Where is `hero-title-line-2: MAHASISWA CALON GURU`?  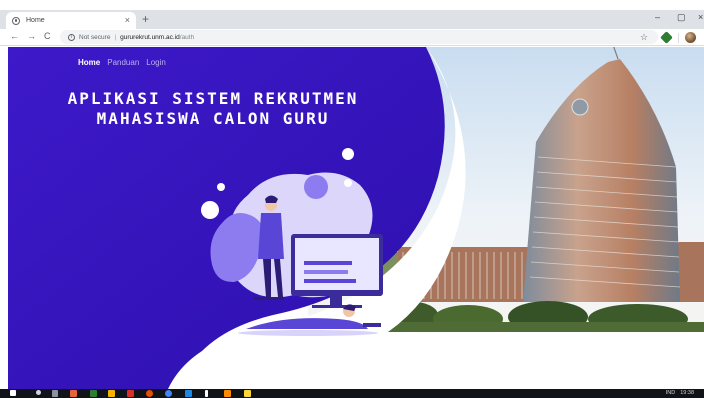
hero-title-line-2: MAHASISWA CALON GURU is located at coordinates (213, 118).